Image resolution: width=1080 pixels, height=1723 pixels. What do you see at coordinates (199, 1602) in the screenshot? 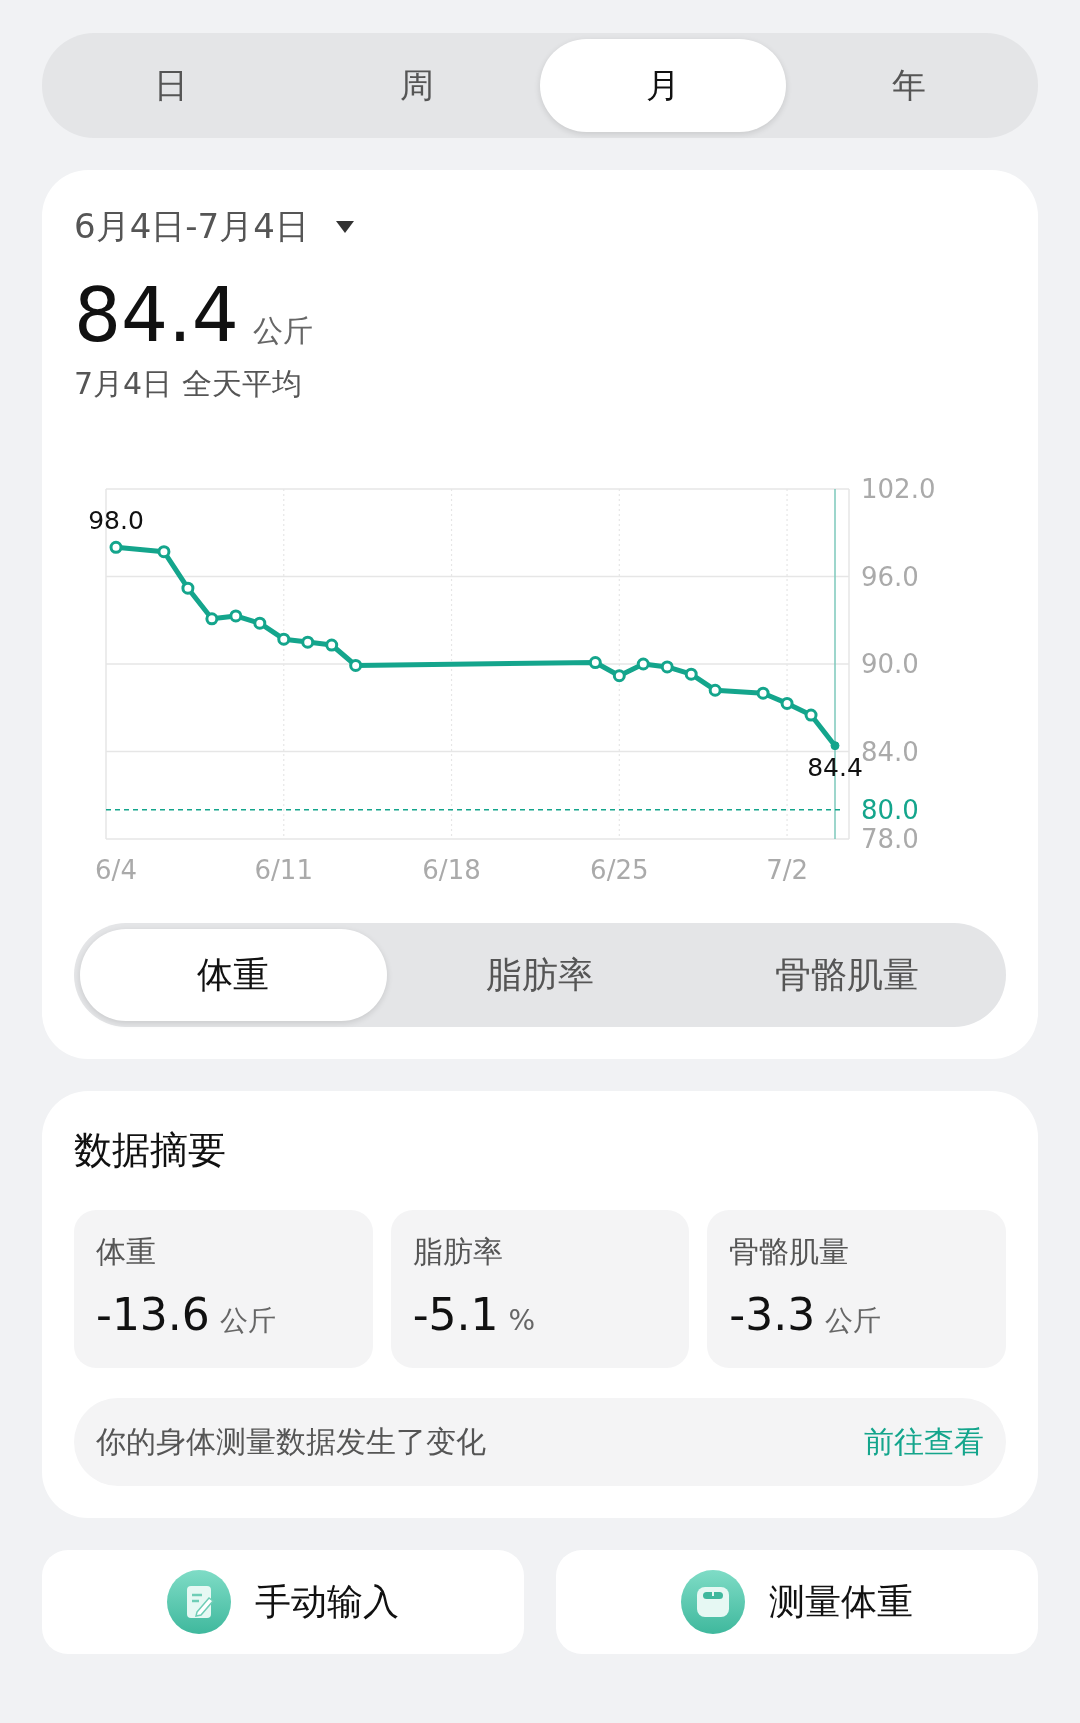
I see `note-edit-icon` at bounding box center [199, 1602].